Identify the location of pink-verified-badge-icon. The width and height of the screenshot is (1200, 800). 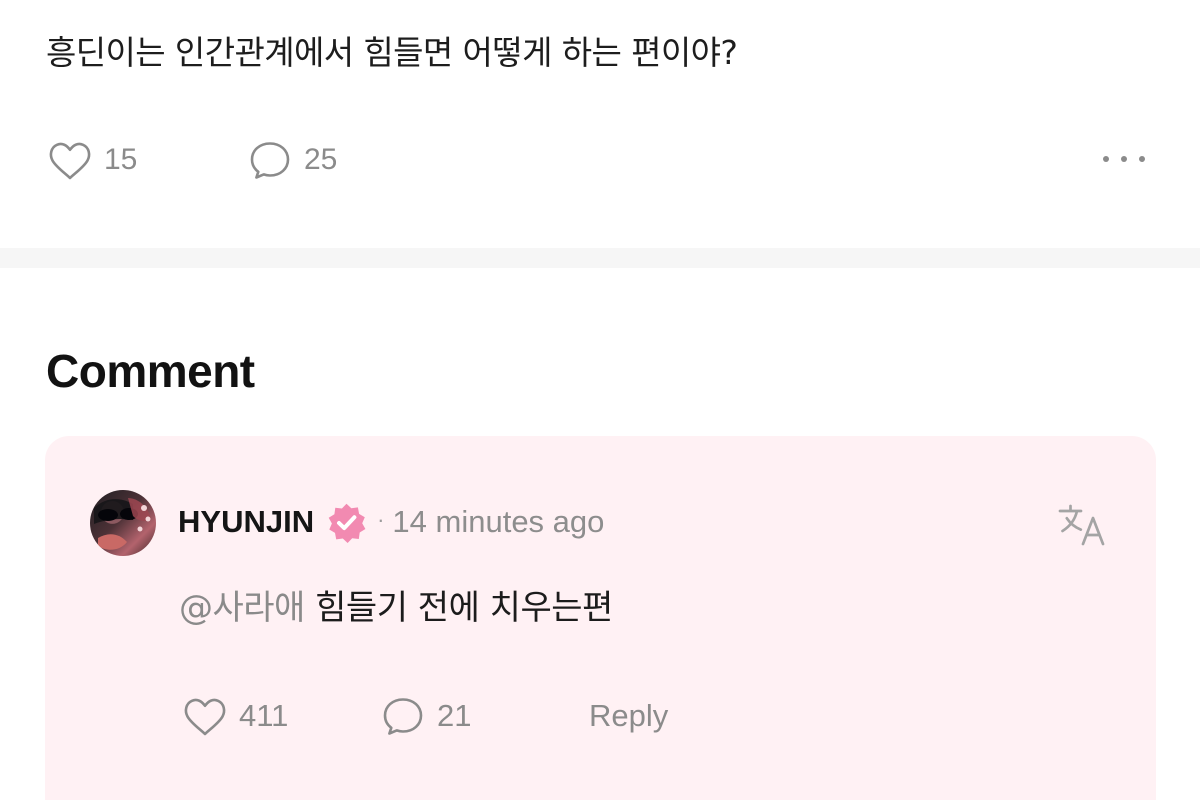
(345, 522).